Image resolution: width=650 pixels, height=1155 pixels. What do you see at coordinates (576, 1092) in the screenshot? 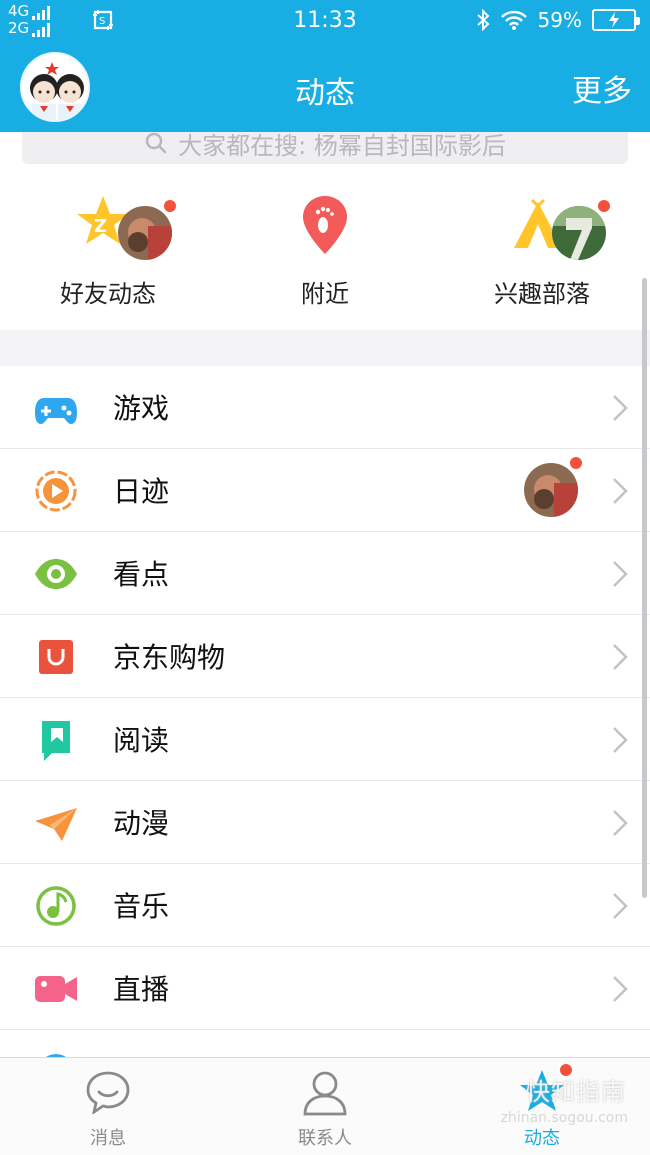
I see `watermark: 快知指南` at bounding box center [576, 1092].